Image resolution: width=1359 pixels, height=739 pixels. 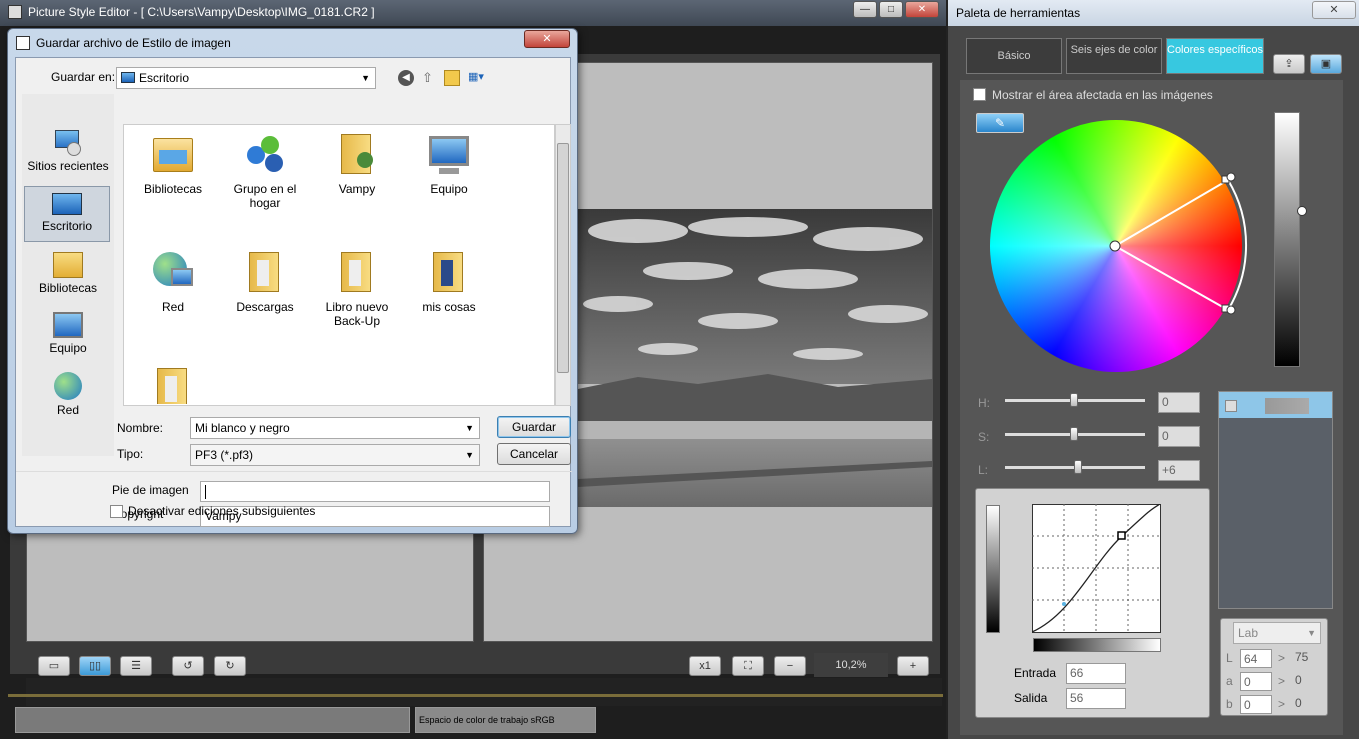 What do you see at coordinates (66, 226) in the screenshot?
I see `nav-desktop-label: Escritorio` at bounding box center [66, 226].